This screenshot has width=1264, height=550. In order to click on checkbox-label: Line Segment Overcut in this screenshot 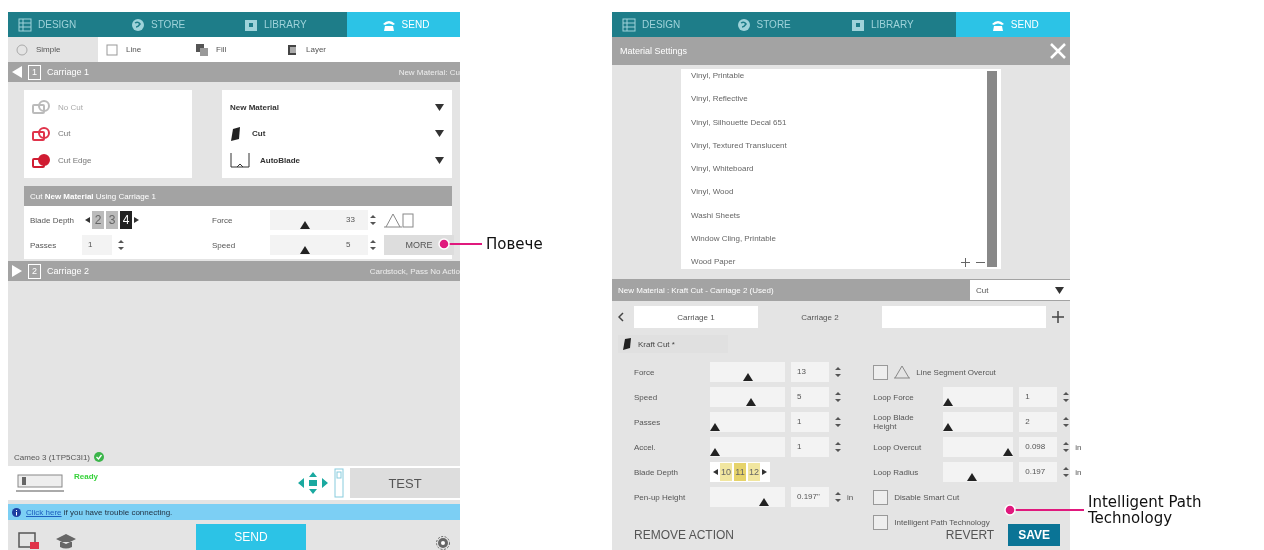, I will do `click(956, 372)`.